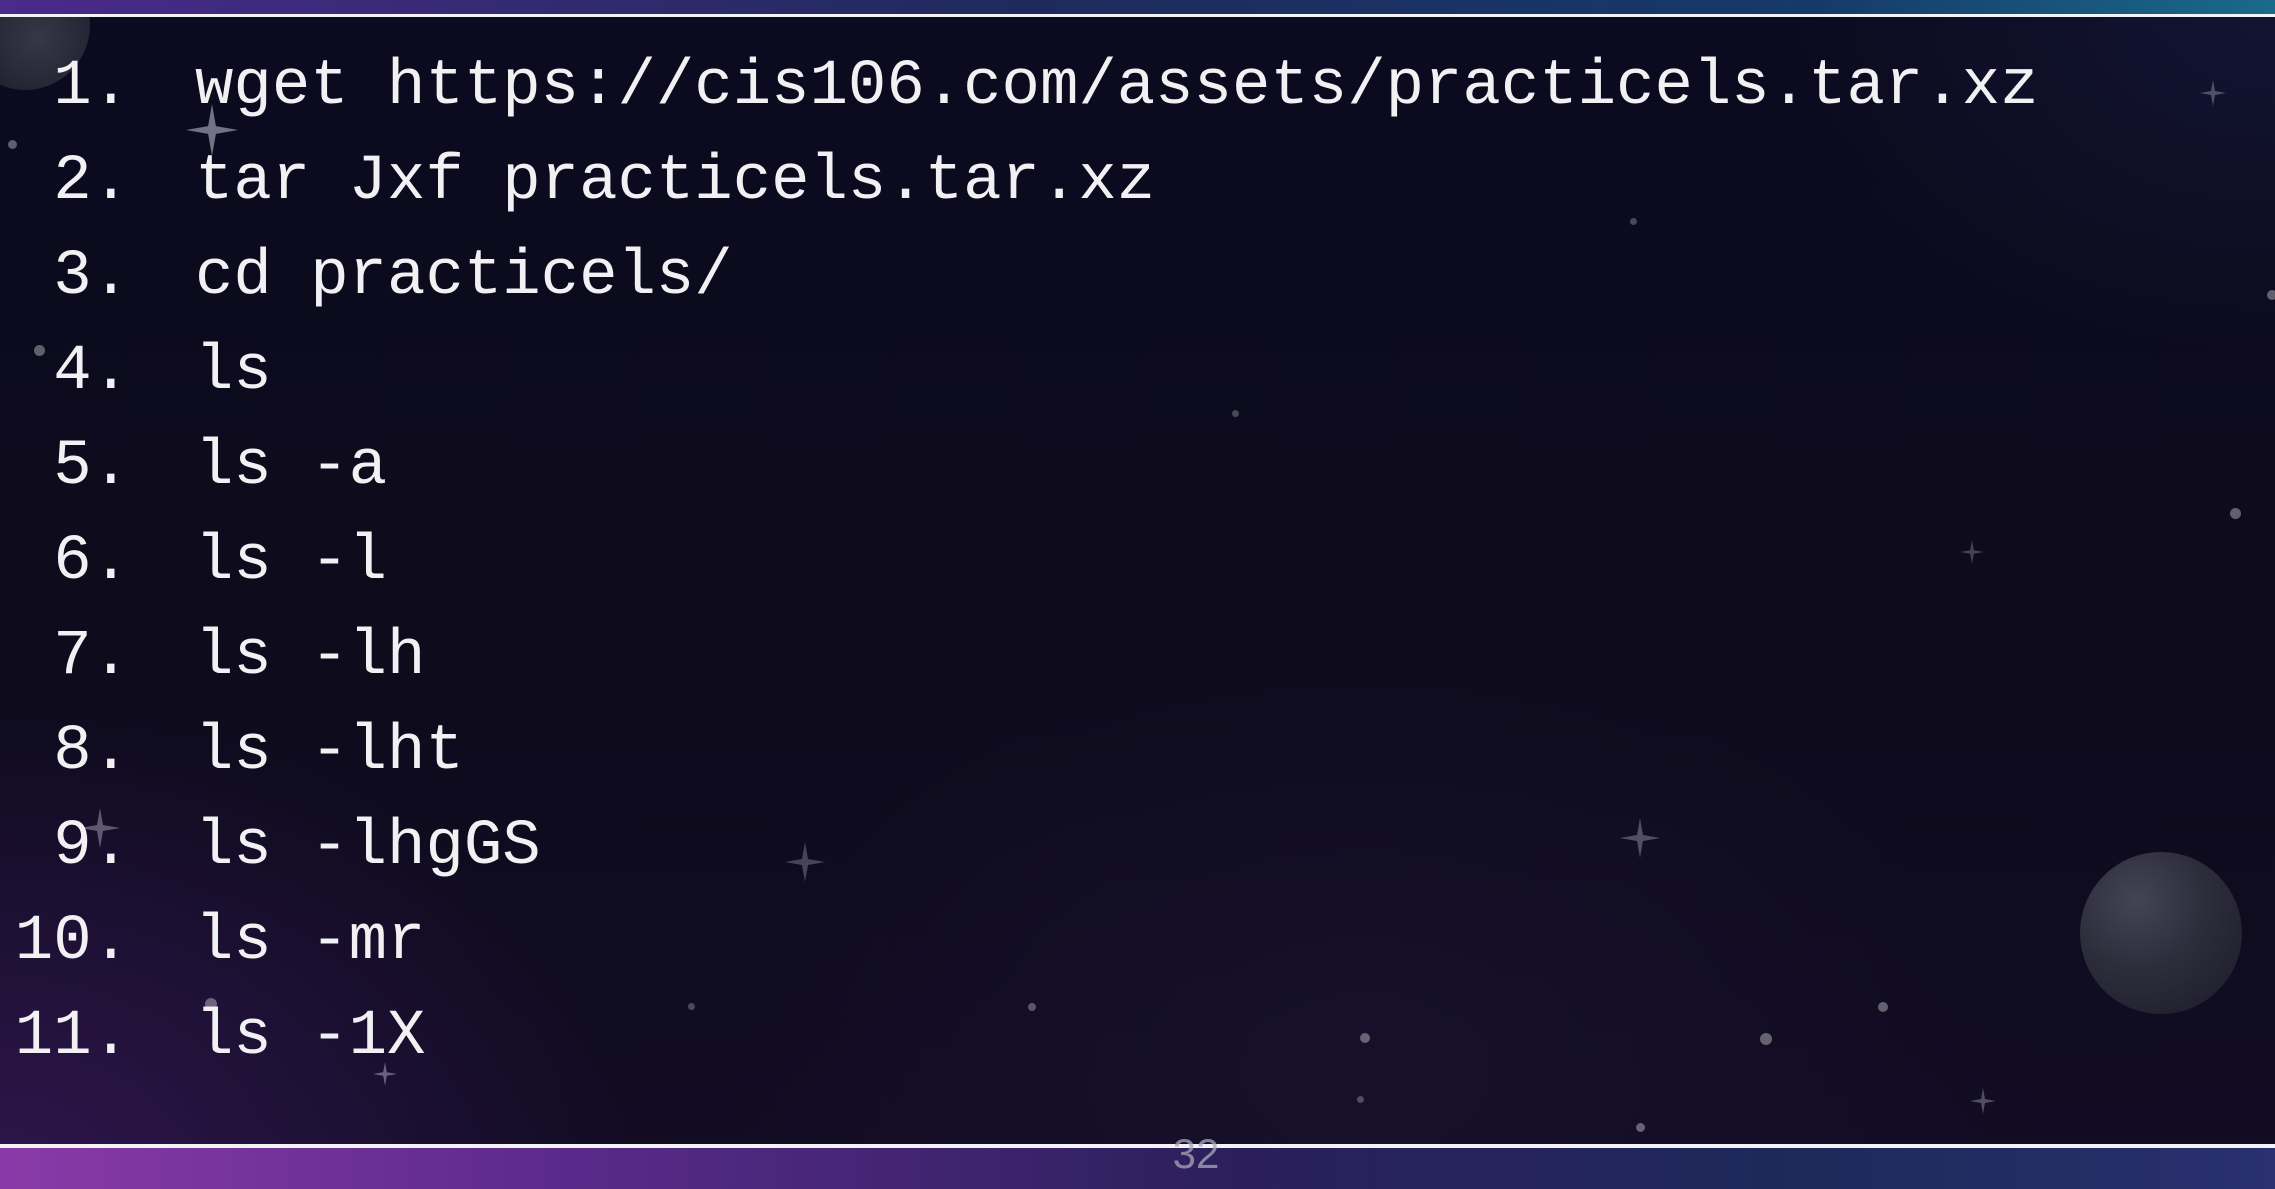  What do you see at coordinates (291, 467) in the screenshot?
I see `command-text: ls -a` at bounding box center [291, 467].